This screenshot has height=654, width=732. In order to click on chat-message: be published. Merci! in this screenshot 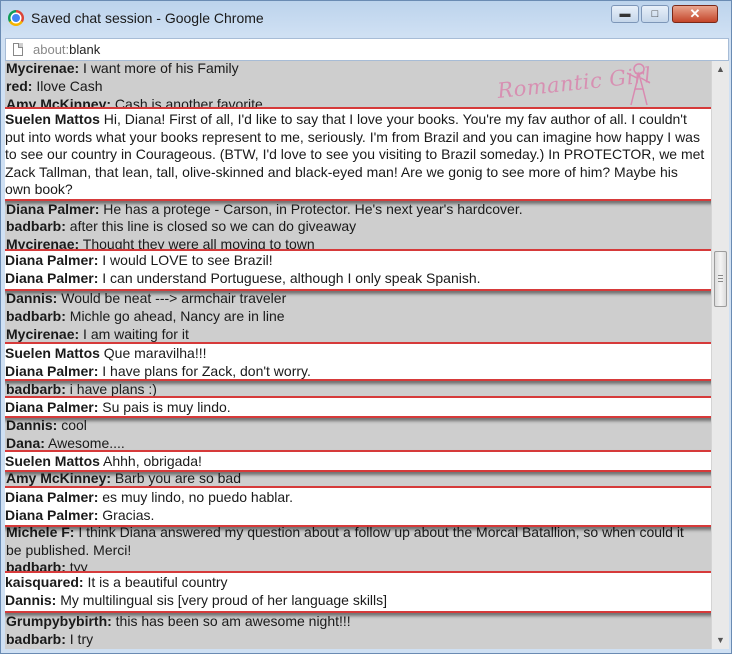, I will do `click(68, 550)`.